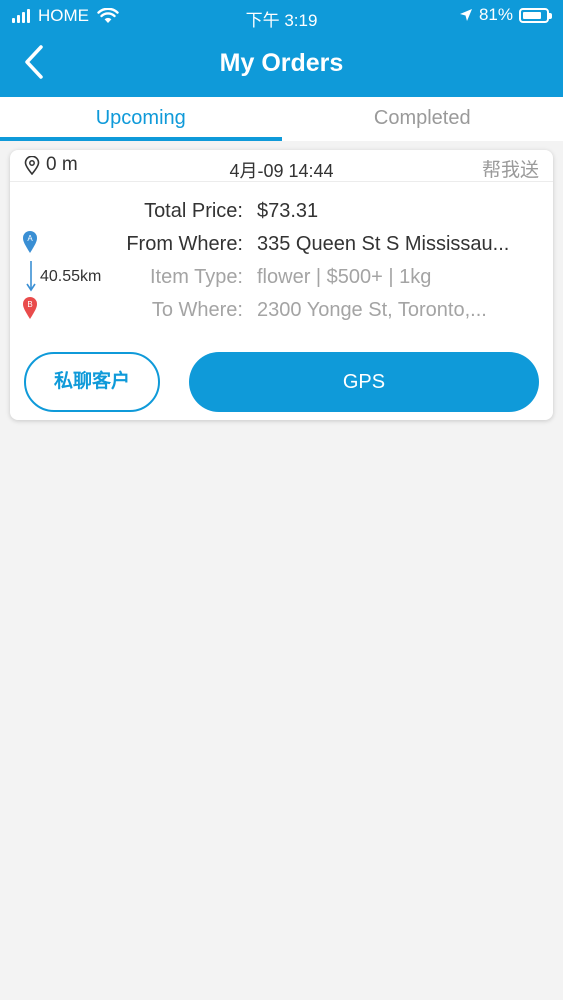 This screenshot has width=563, height=1000. I want to click on battery-fill, so click(532, 15).